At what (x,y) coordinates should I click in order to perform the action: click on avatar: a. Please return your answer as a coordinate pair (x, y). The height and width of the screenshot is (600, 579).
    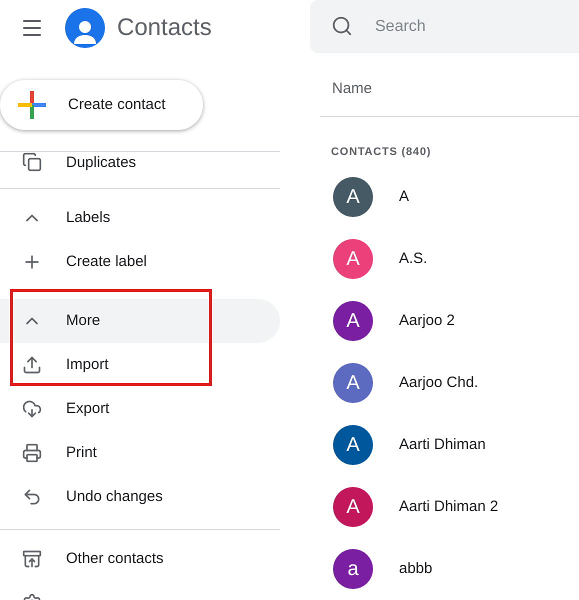
    Looking at the image, I should click on (353, 569).